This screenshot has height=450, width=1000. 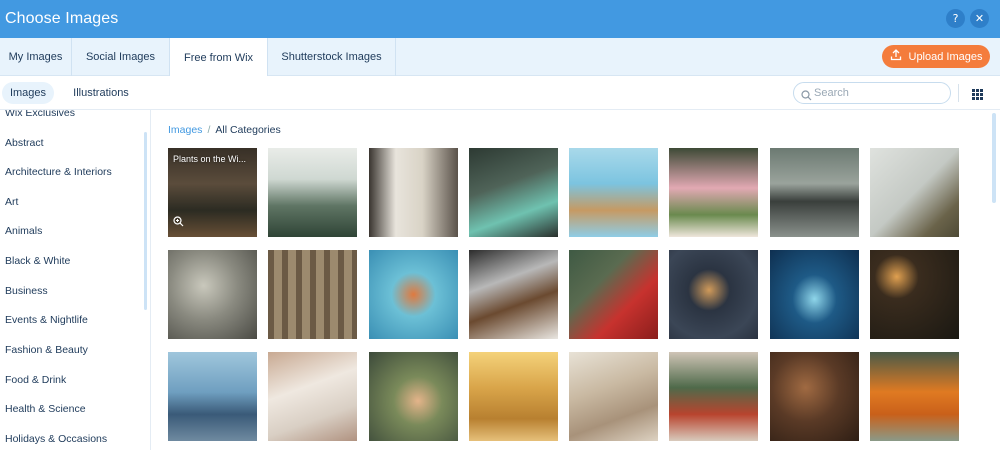 I want to click on sidebar-item-art: Art, so click(x=11, y=202).